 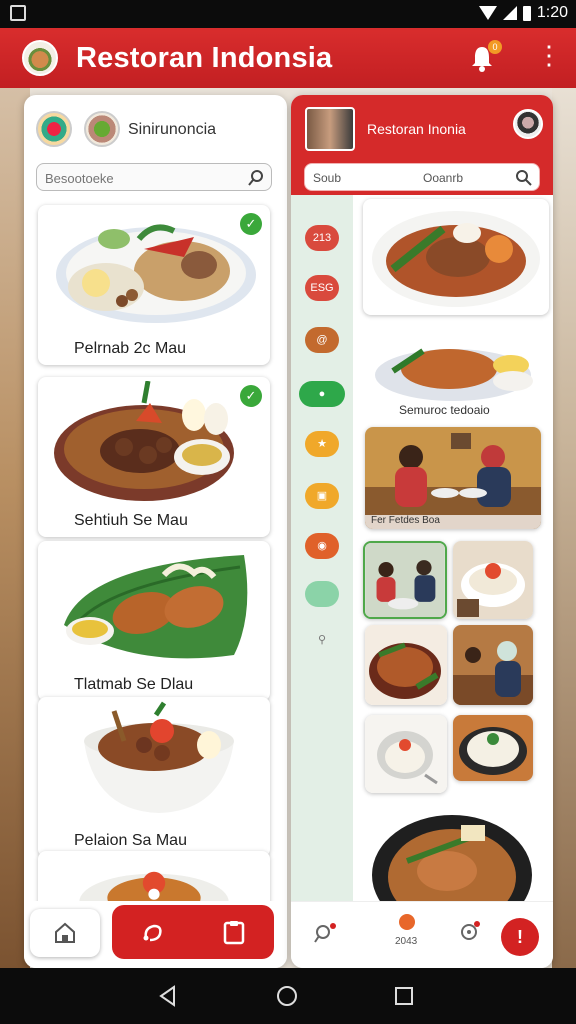 What do you see at coordinates (327, 178) in the screenshot?
I see `search-filter-text: Soub` at bounding box center [327, 178].